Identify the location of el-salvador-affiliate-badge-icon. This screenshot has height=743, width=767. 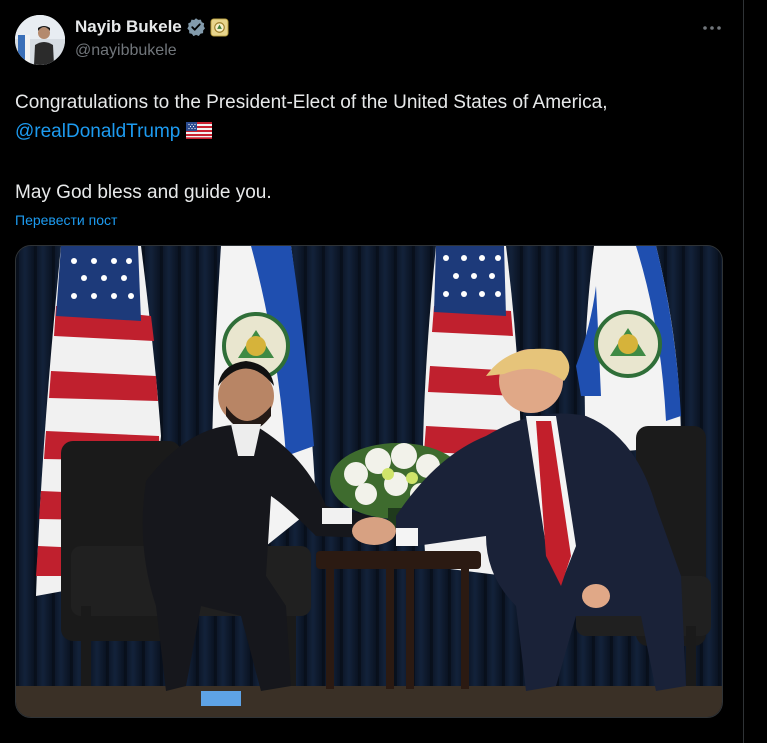
(219, 27).